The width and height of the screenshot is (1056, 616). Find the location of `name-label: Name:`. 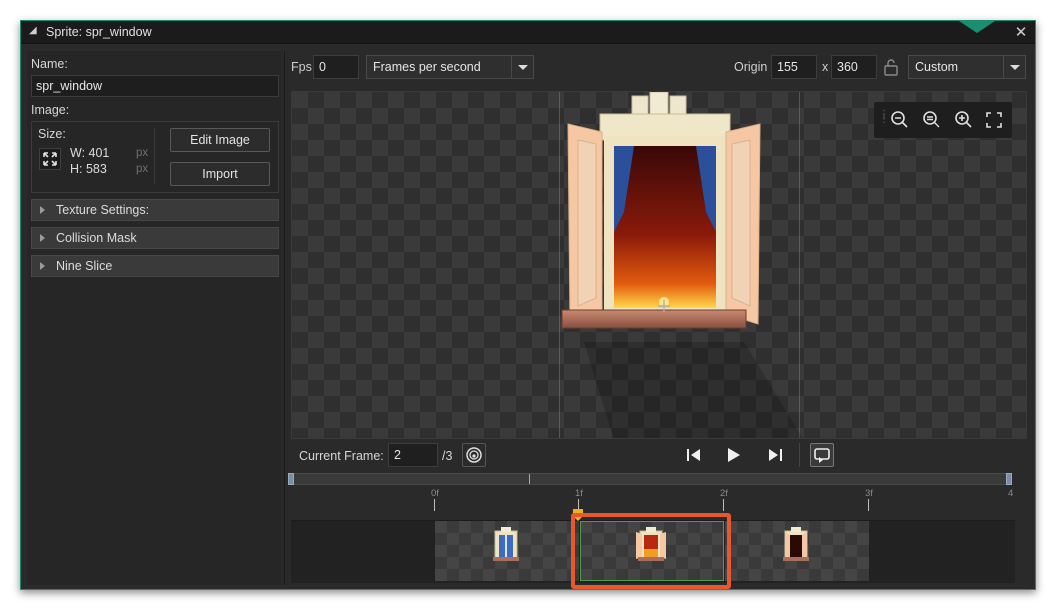

name-label: Name: is located at coordinates (49, 64).